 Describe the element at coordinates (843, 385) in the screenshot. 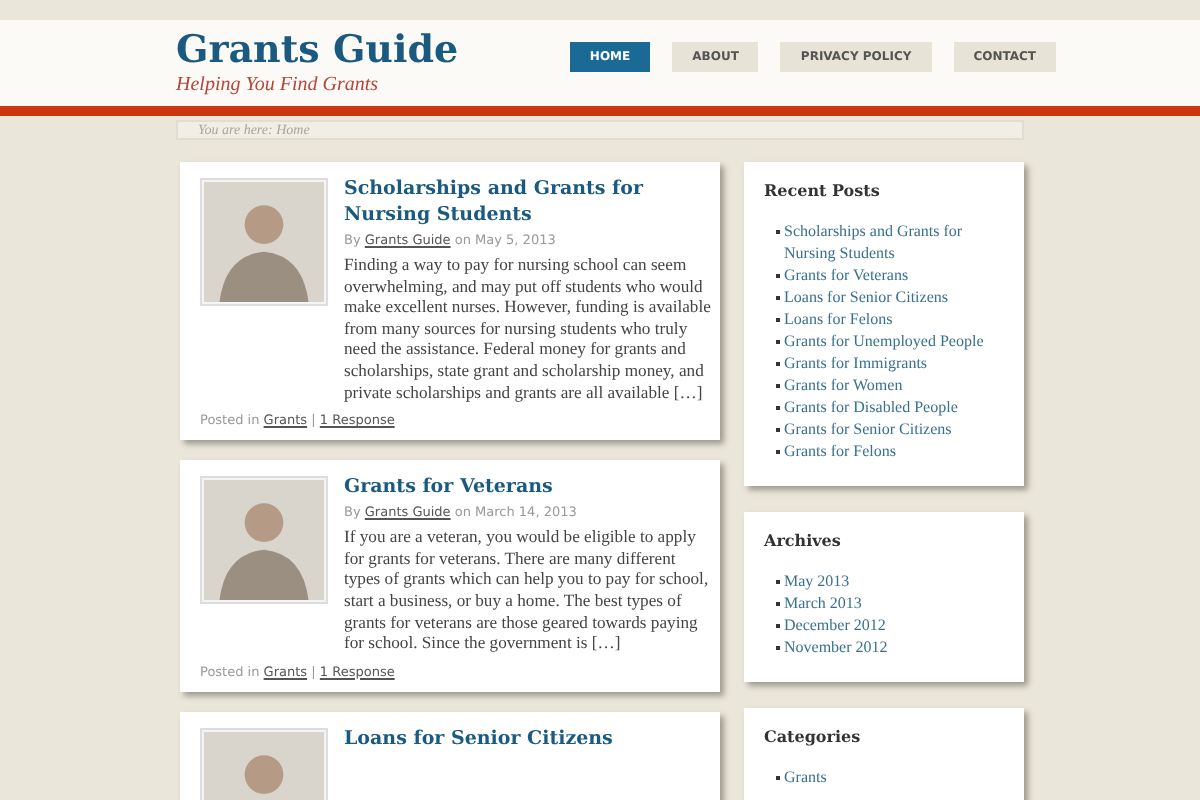

I see `sidebar-link: Grants for Women` at that location.